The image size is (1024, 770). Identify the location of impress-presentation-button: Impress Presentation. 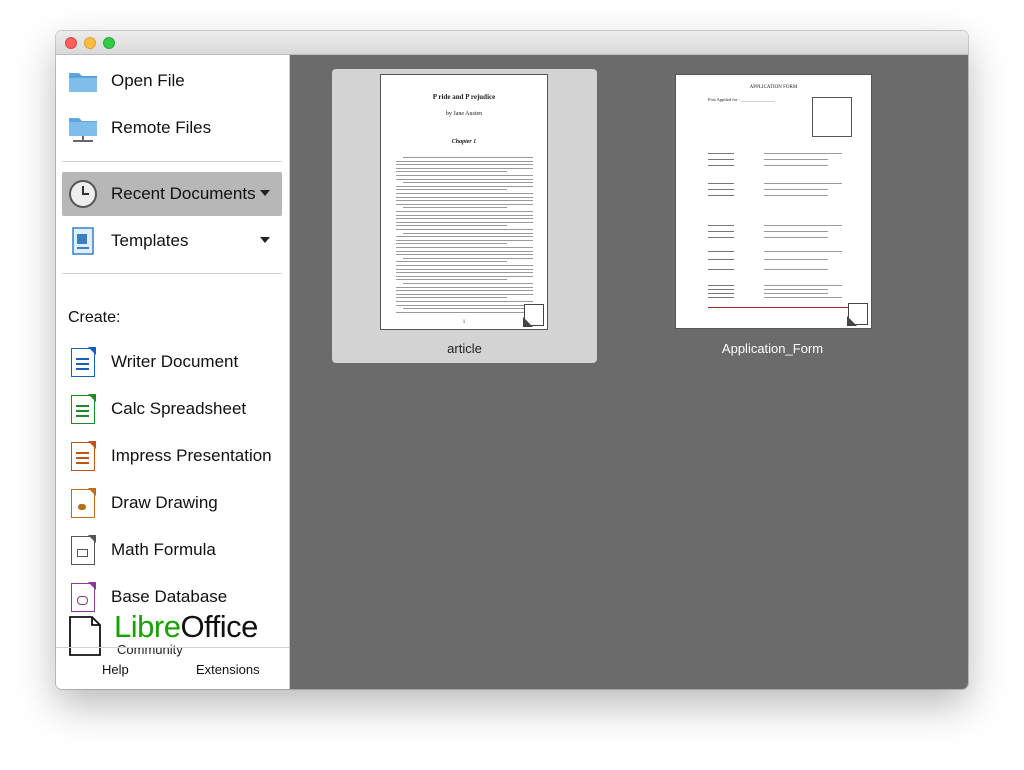
(172, 456).